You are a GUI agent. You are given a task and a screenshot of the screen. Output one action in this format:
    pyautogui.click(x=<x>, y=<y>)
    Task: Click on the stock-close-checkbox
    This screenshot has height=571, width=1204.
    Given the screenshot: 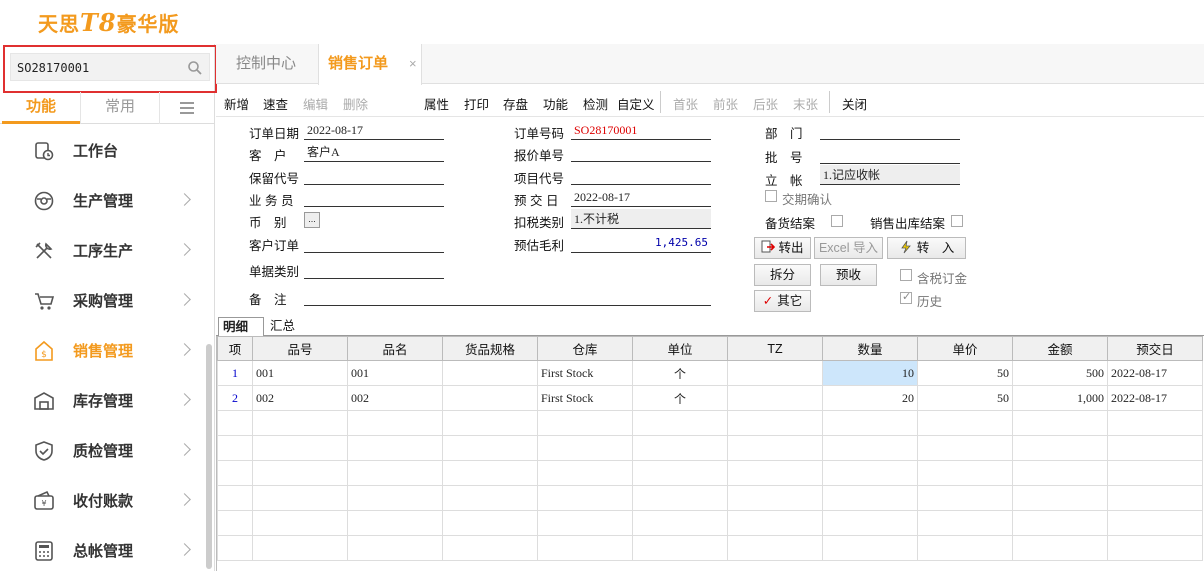 What is the action you would take?
    pyautogui.click(x=837, y=221)
    